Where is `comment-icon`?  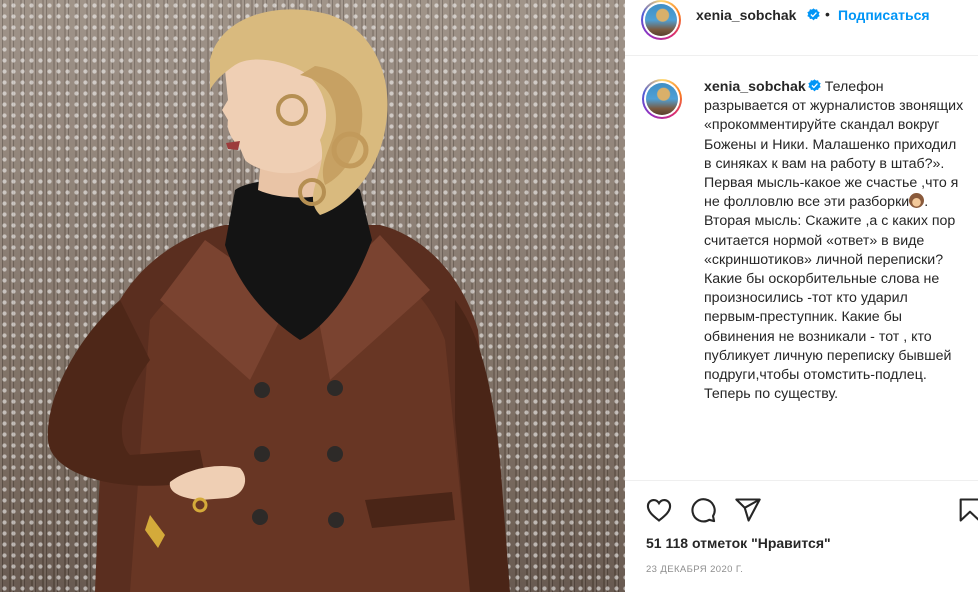
comment-icon is located at coordinates (703, 510).